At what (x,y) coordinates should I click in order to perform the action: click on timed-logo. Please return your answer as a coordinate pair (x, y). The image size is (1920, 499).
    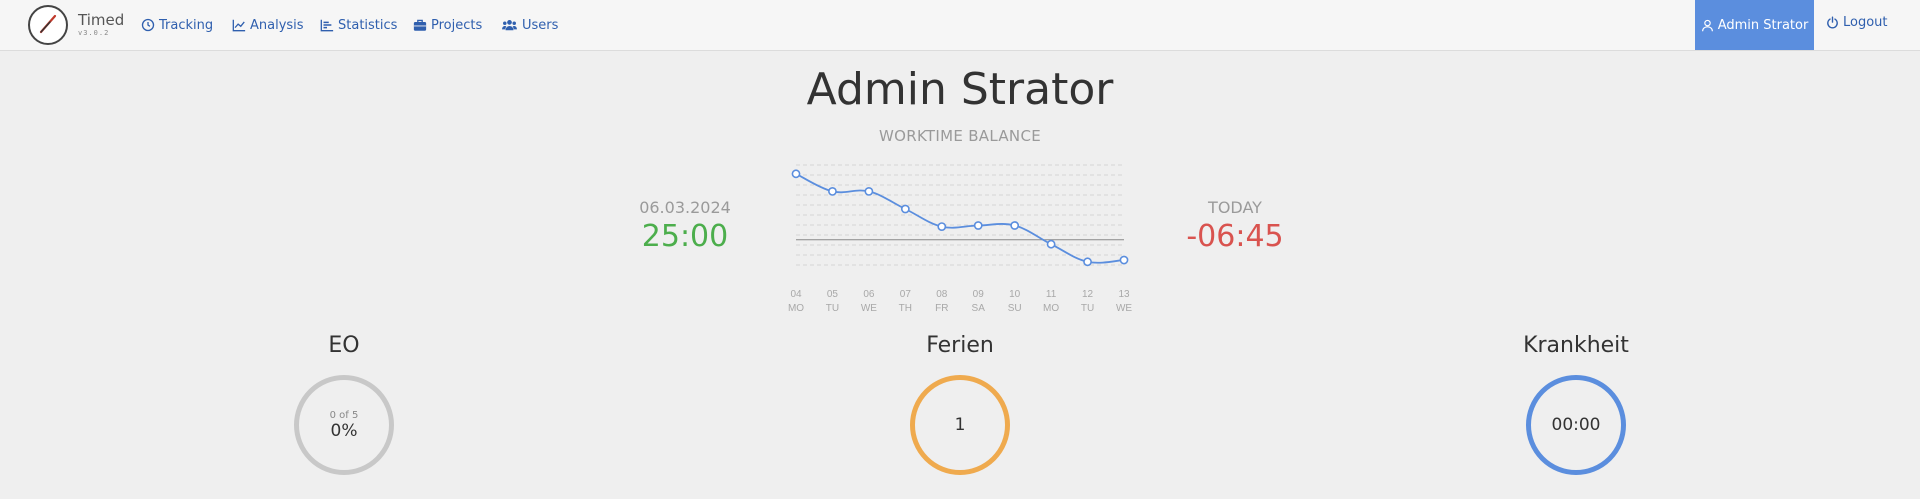
    Looking at the image, I should click on (48, 25).